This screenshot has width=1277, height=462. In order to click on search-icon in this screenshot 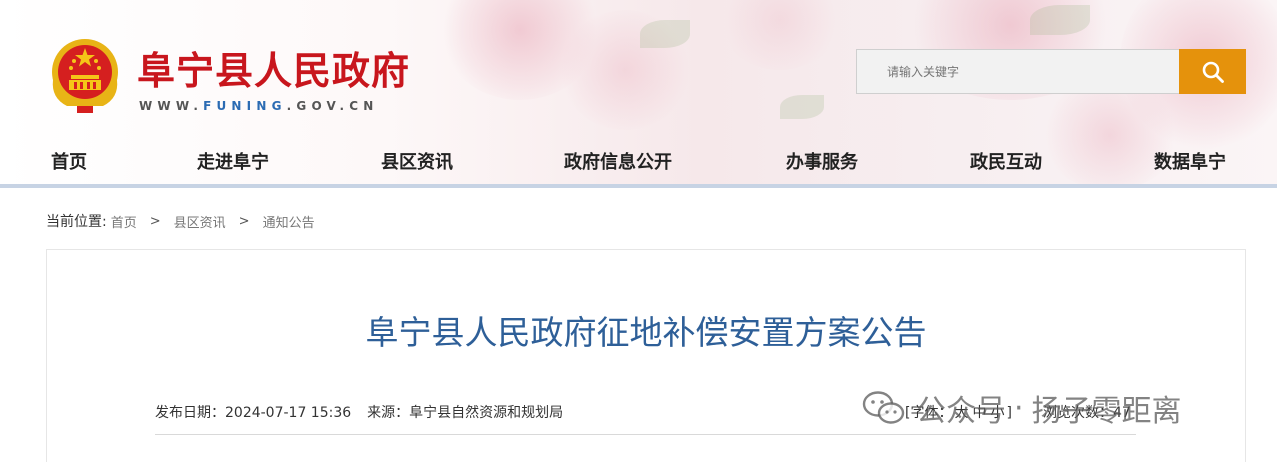, I will do `click(1213, 72)`.